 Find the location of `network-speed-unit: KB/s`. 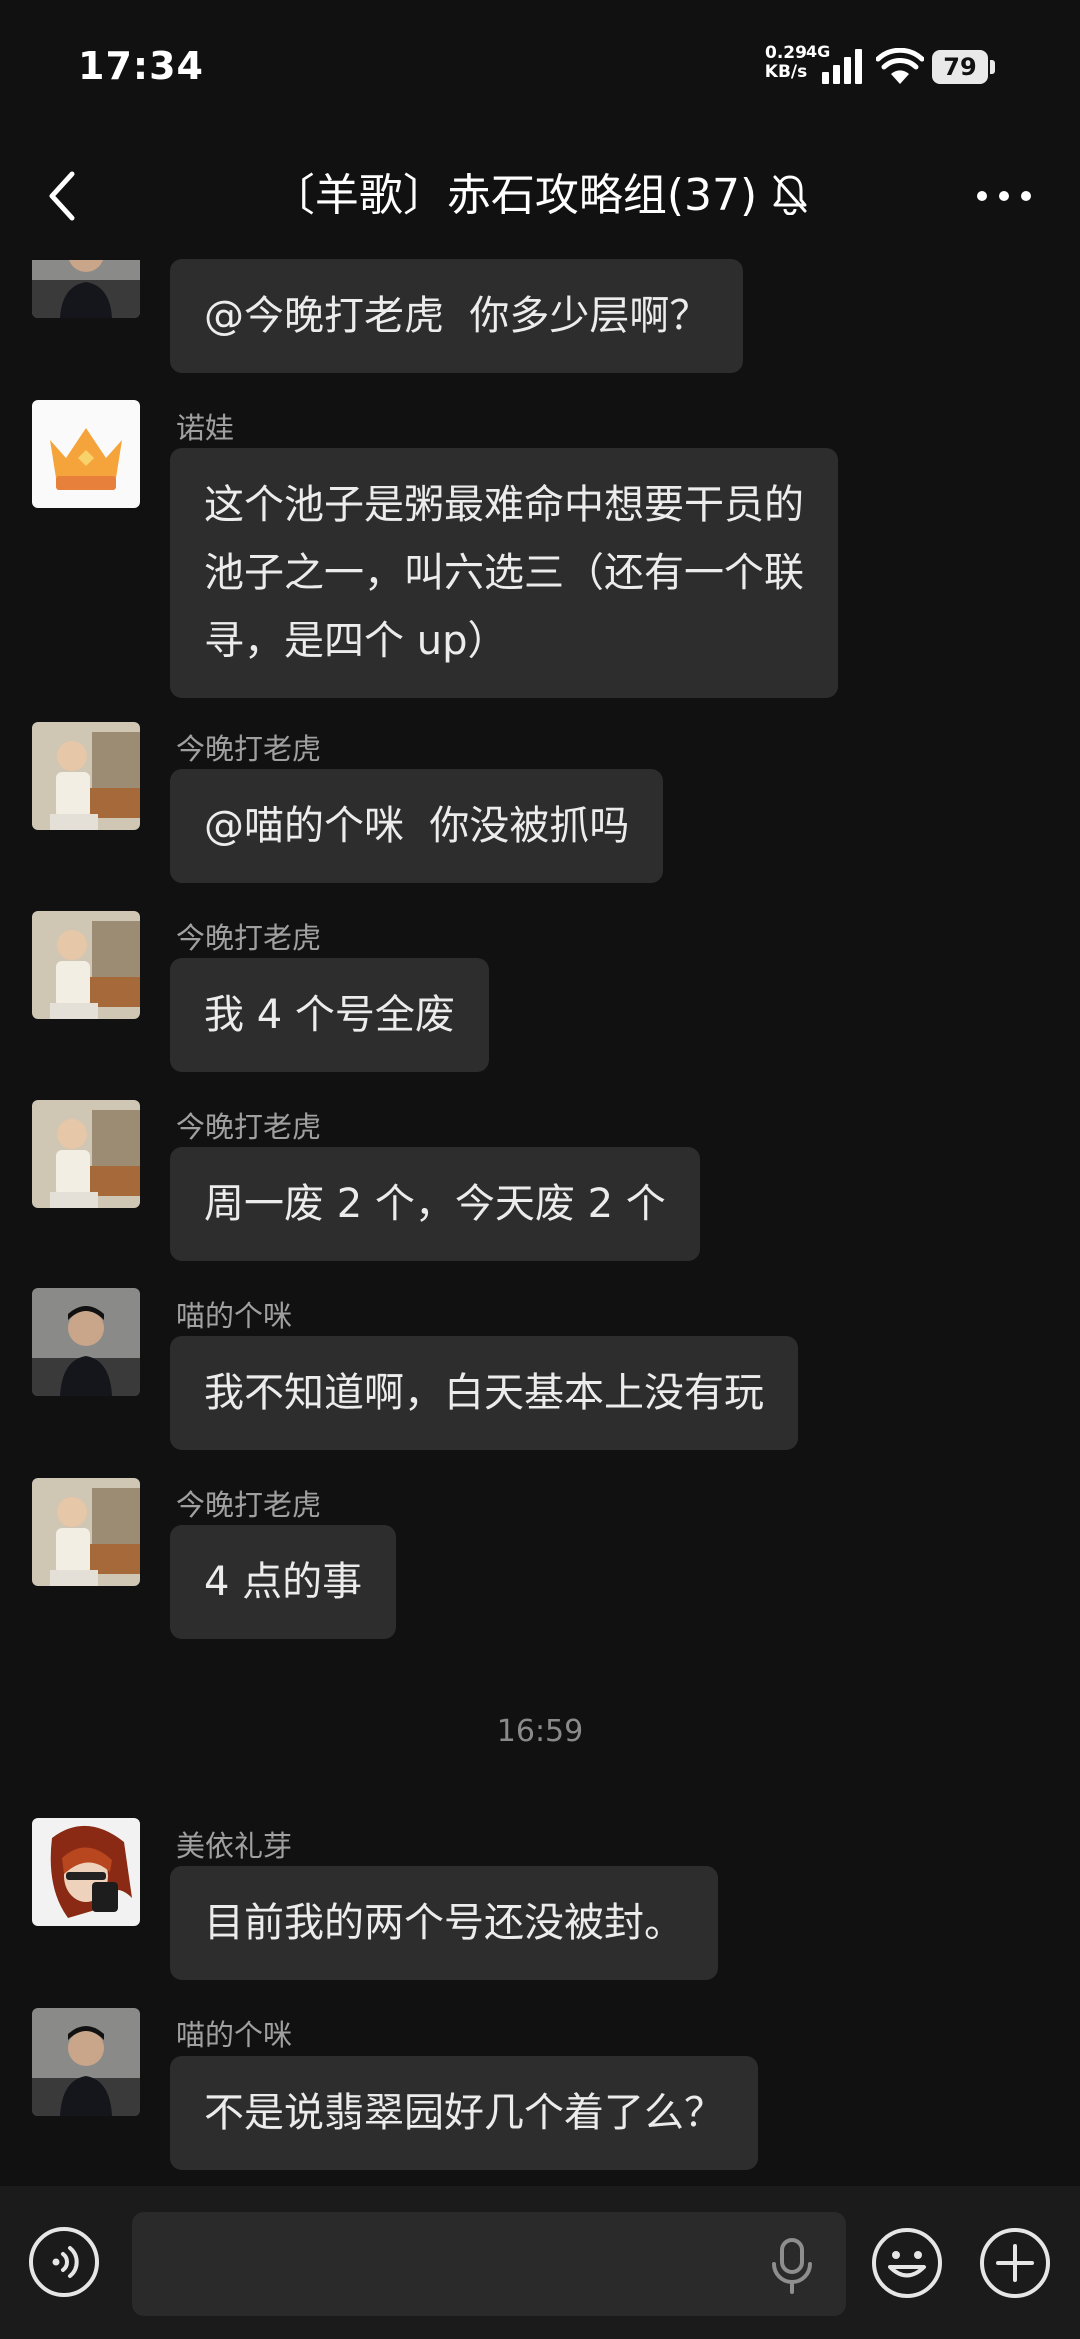

network-speed-unit: KB/s is located at coordinates (786, 72).